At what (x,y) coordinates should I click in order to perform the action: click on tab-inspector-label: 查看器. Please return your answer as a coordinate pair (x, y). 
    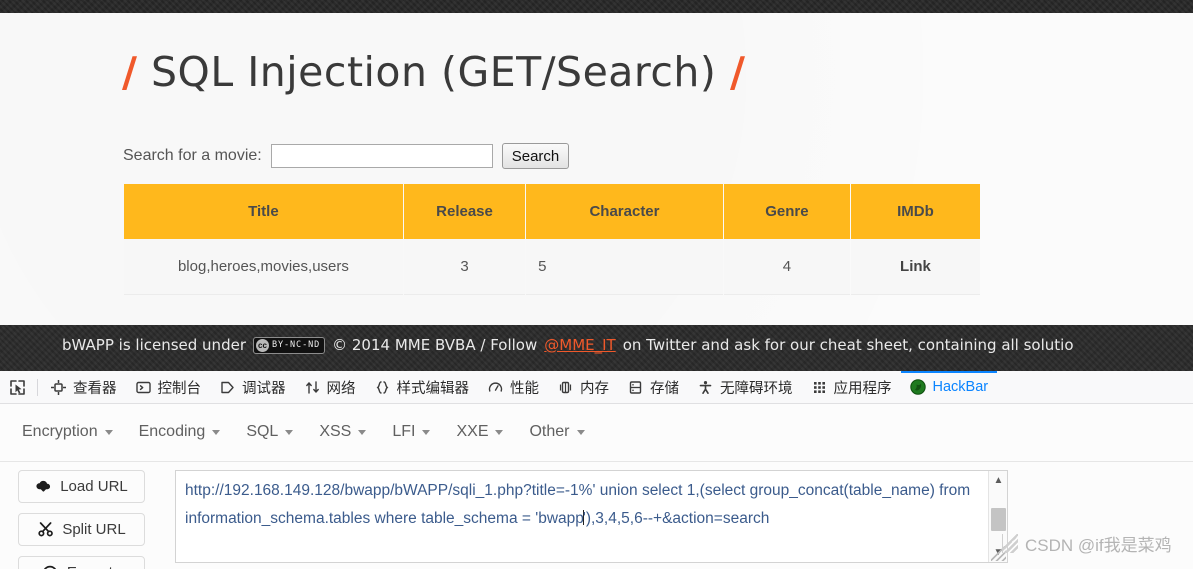
    Looking at the image, I should click on (95, 388).